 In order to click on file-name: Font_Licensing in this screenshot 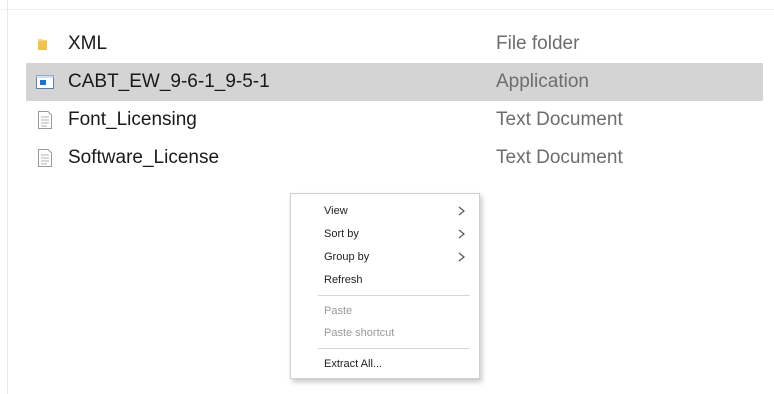, I will do `click(132, 119)`.